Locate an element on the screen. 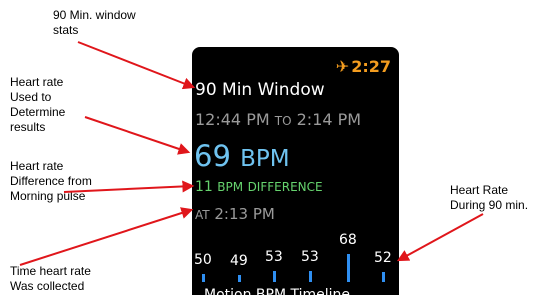 This screenshot has width=545, height=295. arrow-heart-rate-during is located at coordinates (440, 237).